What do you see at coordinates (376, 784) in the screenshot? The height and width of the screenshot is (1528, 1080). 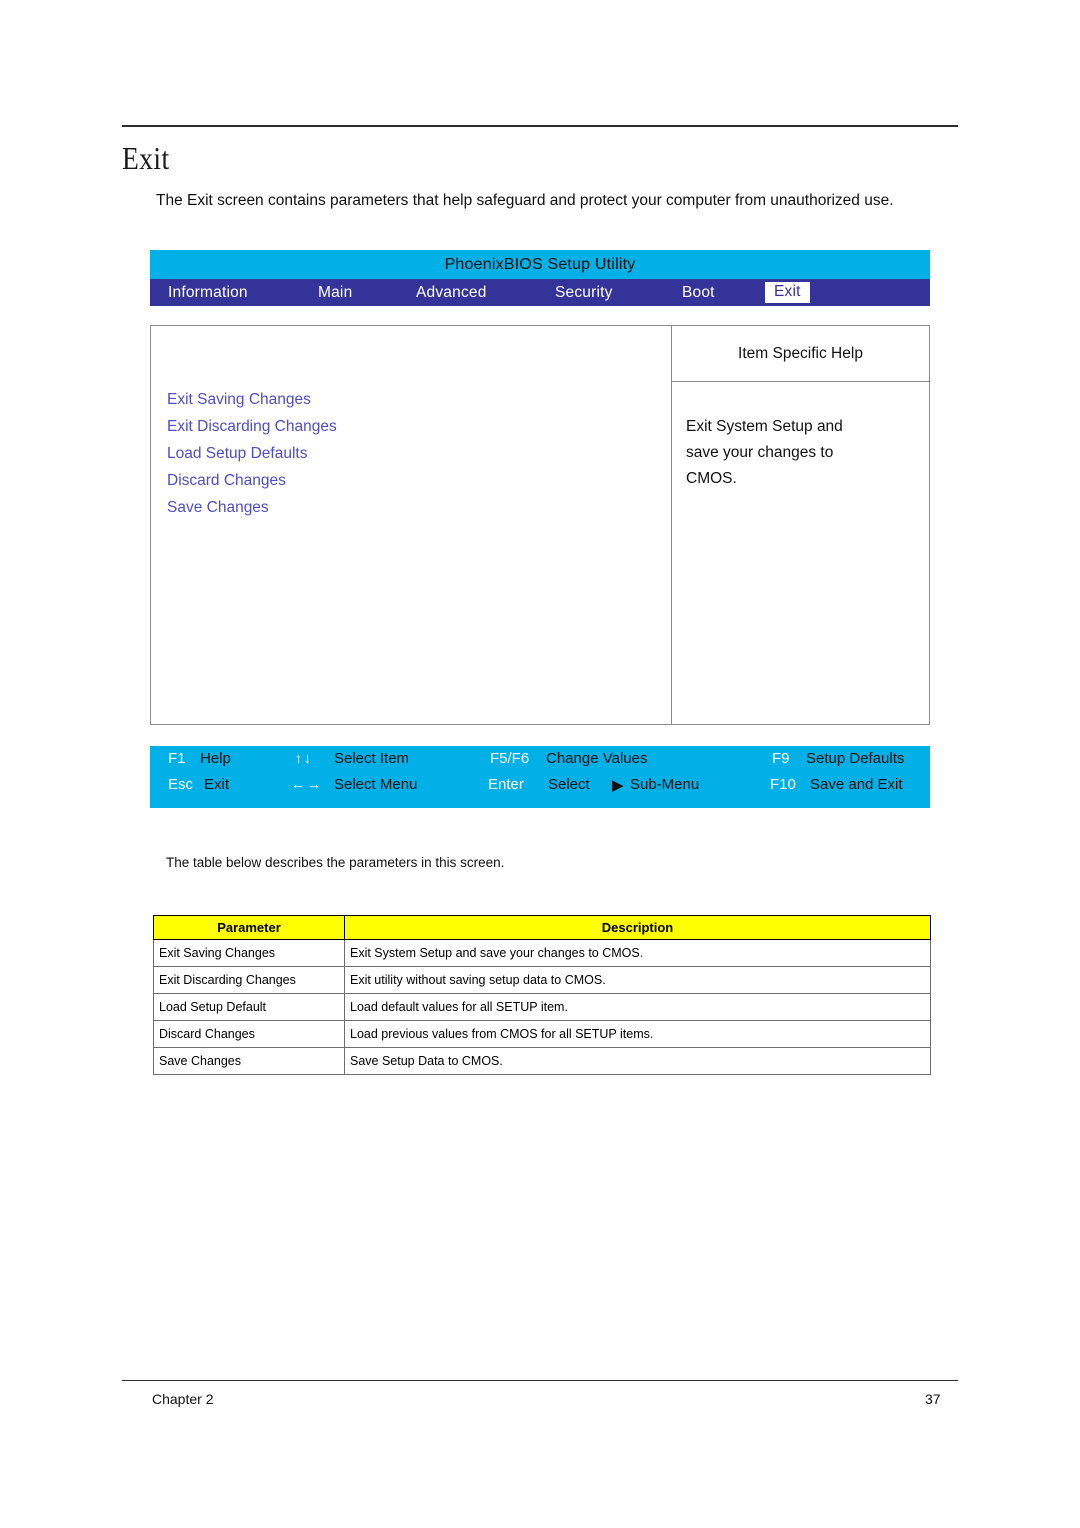 I see `key-select-menu-action: Select Menu` at bounding box center [376, 784].